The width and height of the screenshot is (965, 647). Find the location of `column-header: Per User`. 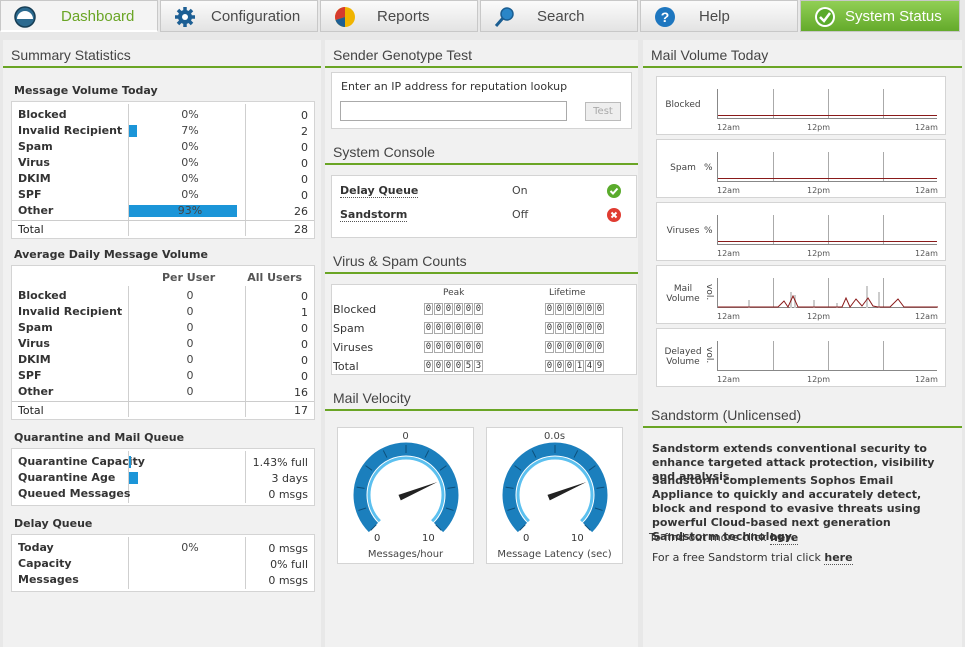

column-header: Per User is located at coordinates (189, 277).